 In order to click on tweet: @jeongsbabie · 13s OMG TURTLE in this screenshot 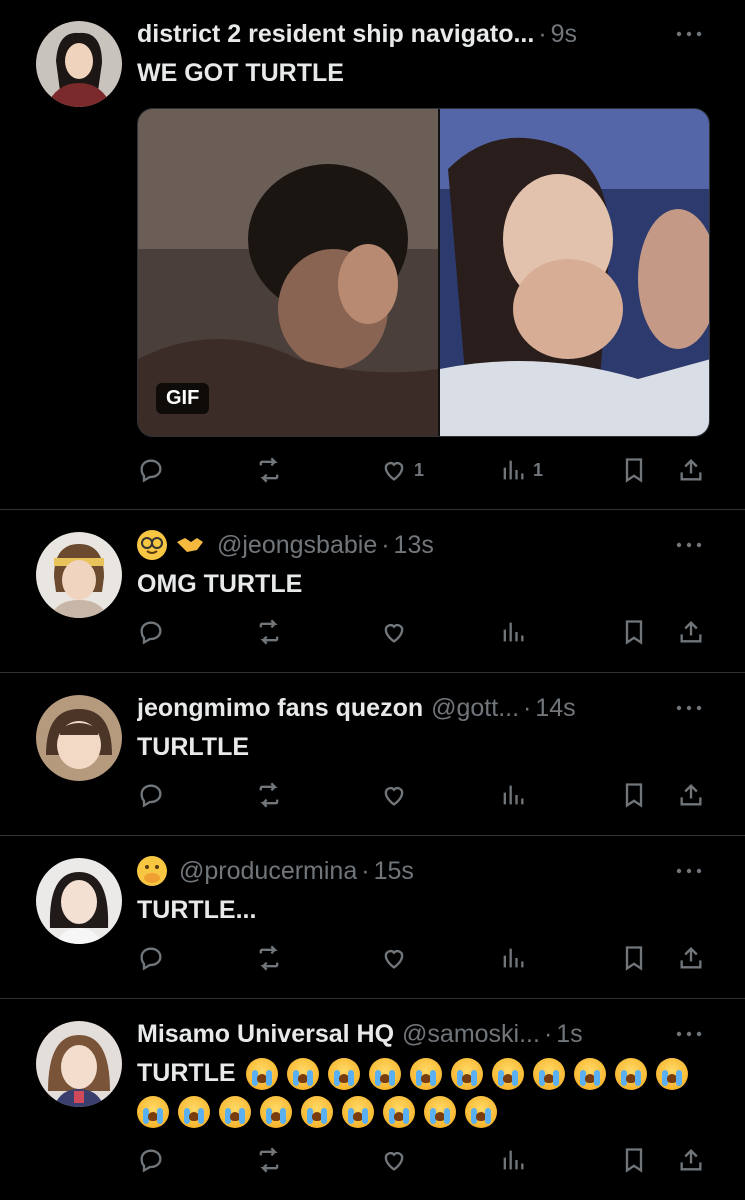, I will do `click(372, 592)`.